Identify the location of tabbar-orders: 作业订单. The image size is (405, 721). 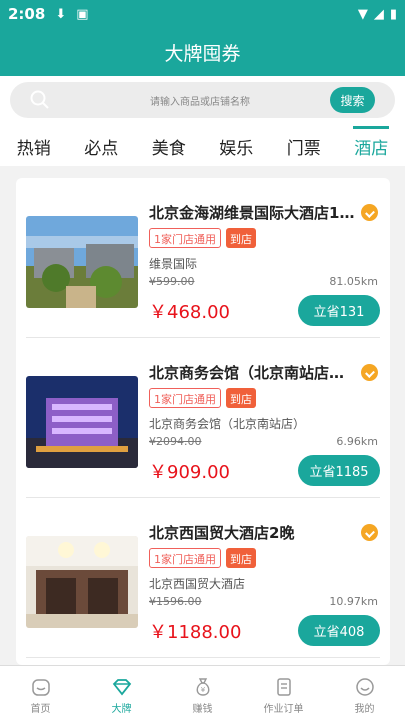
(283, 693).